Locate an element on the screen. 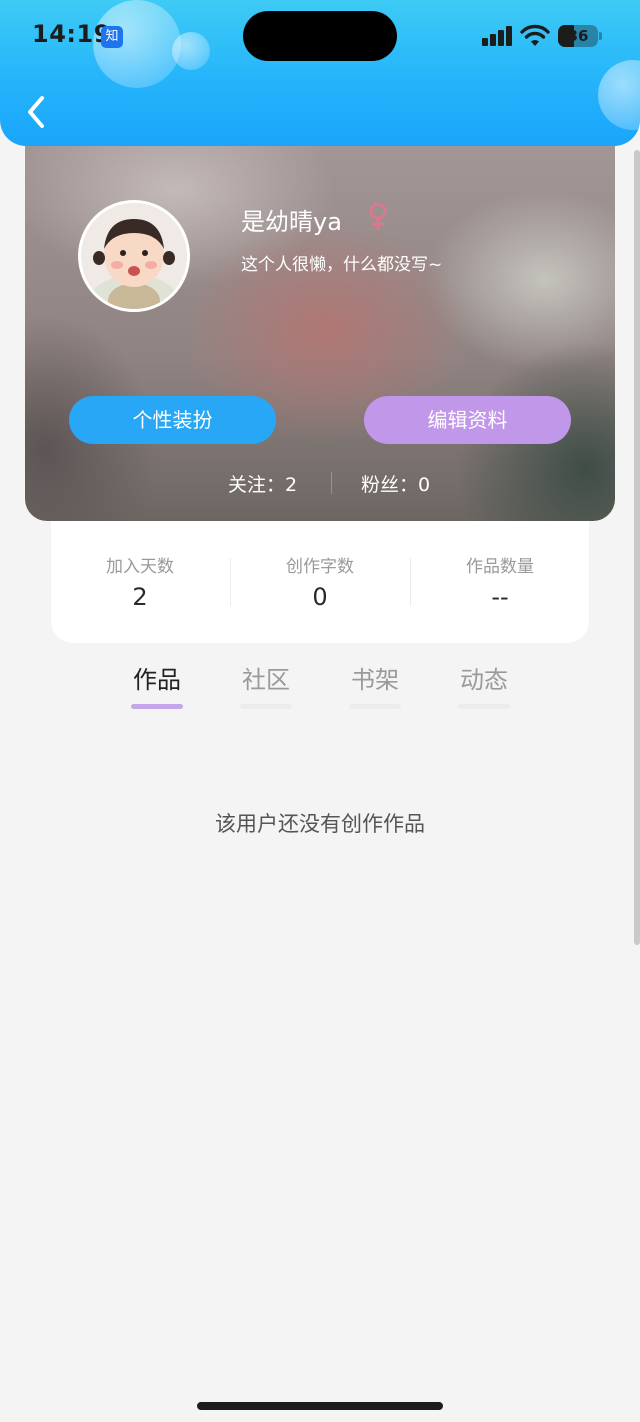  stat-value: -- is located at coordinates (500, 597).